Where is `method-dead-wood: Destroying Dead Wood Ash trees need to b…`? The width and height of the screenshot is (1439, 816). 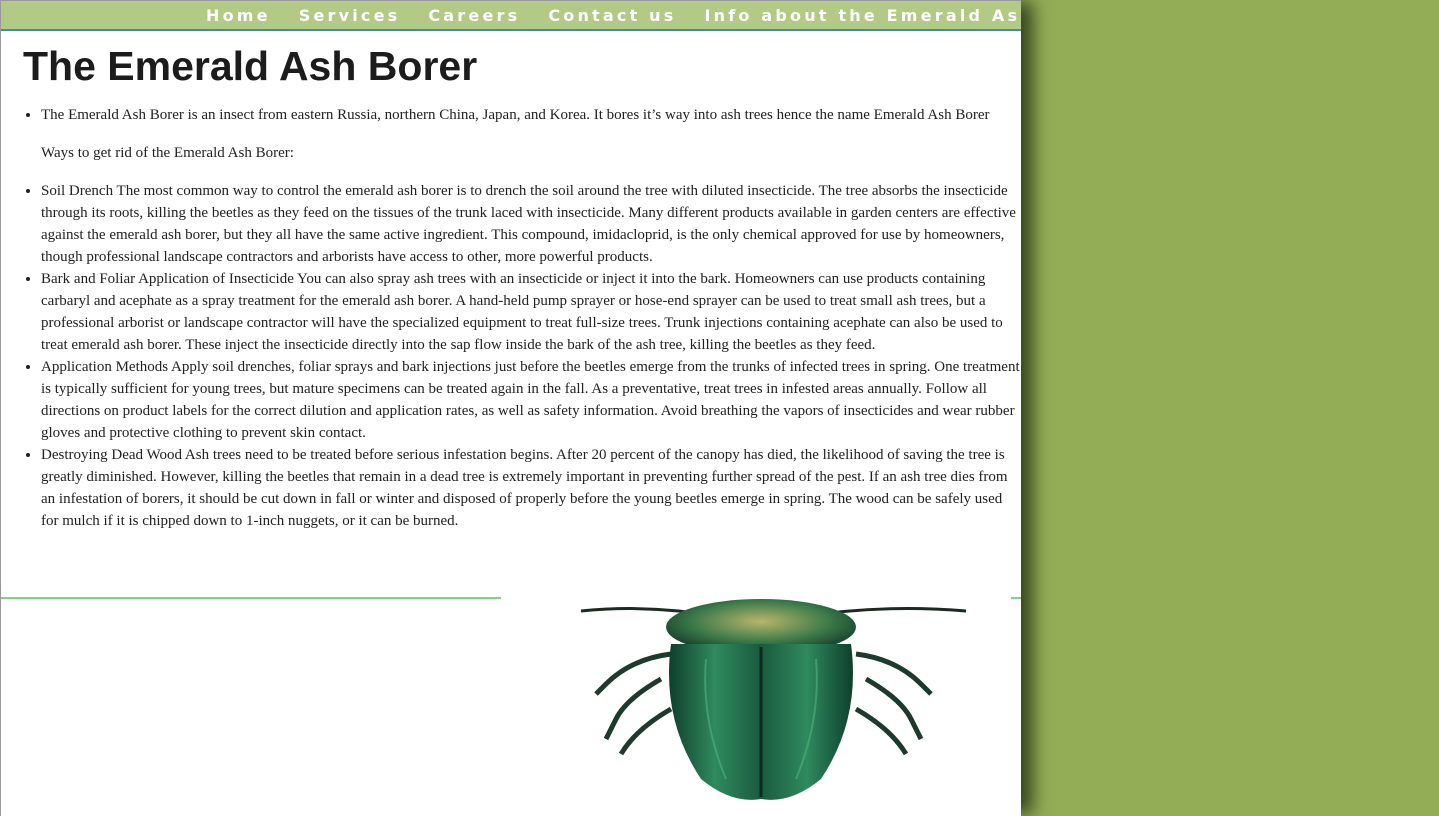 method-dead-wood: Destroying Dead Wood Ash trees need to b… is located at coordinates (531, 488).